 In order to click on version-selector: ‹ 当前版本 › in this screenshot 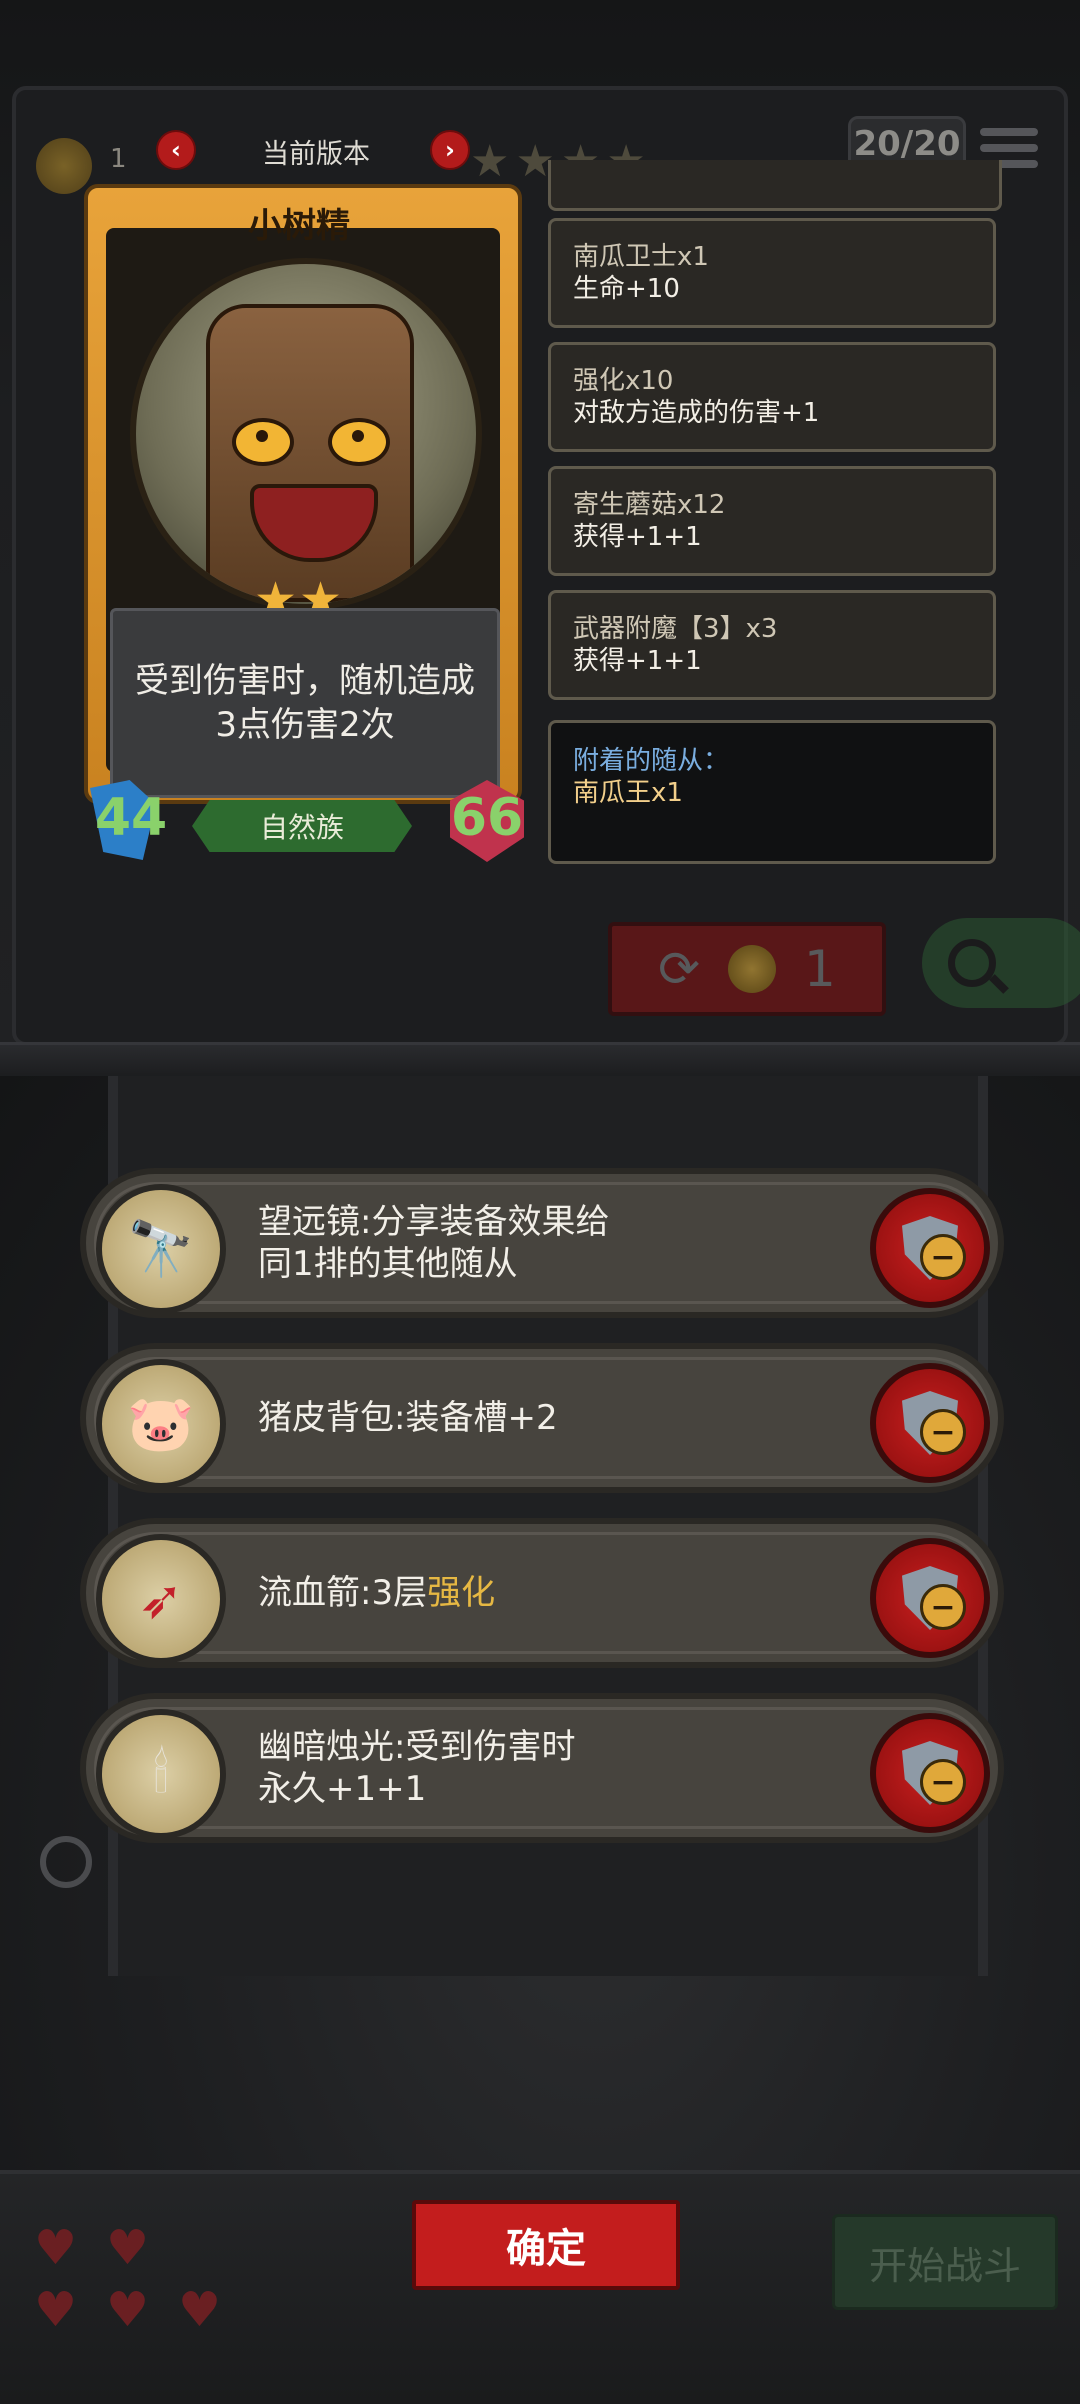, I will do `click(316, 150)`.